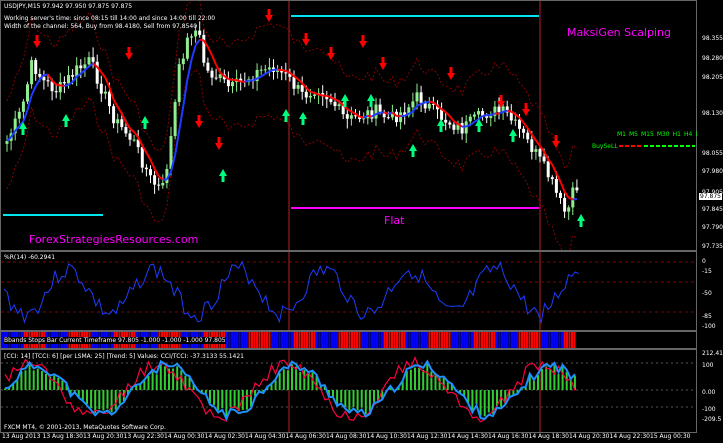 The width and height of the screenshot is (723, 443). What do you see at coordinates (712, 58) in the screenshot?
I see `price-tick: 98.280` at bounding box center [712, 58].